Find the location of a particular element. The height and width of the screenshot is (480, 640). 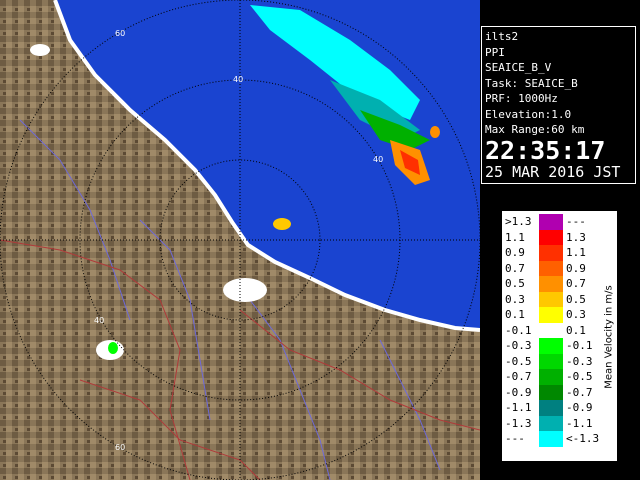

task-name: Task: SEAICE_B is located at coordinates (531, 83).